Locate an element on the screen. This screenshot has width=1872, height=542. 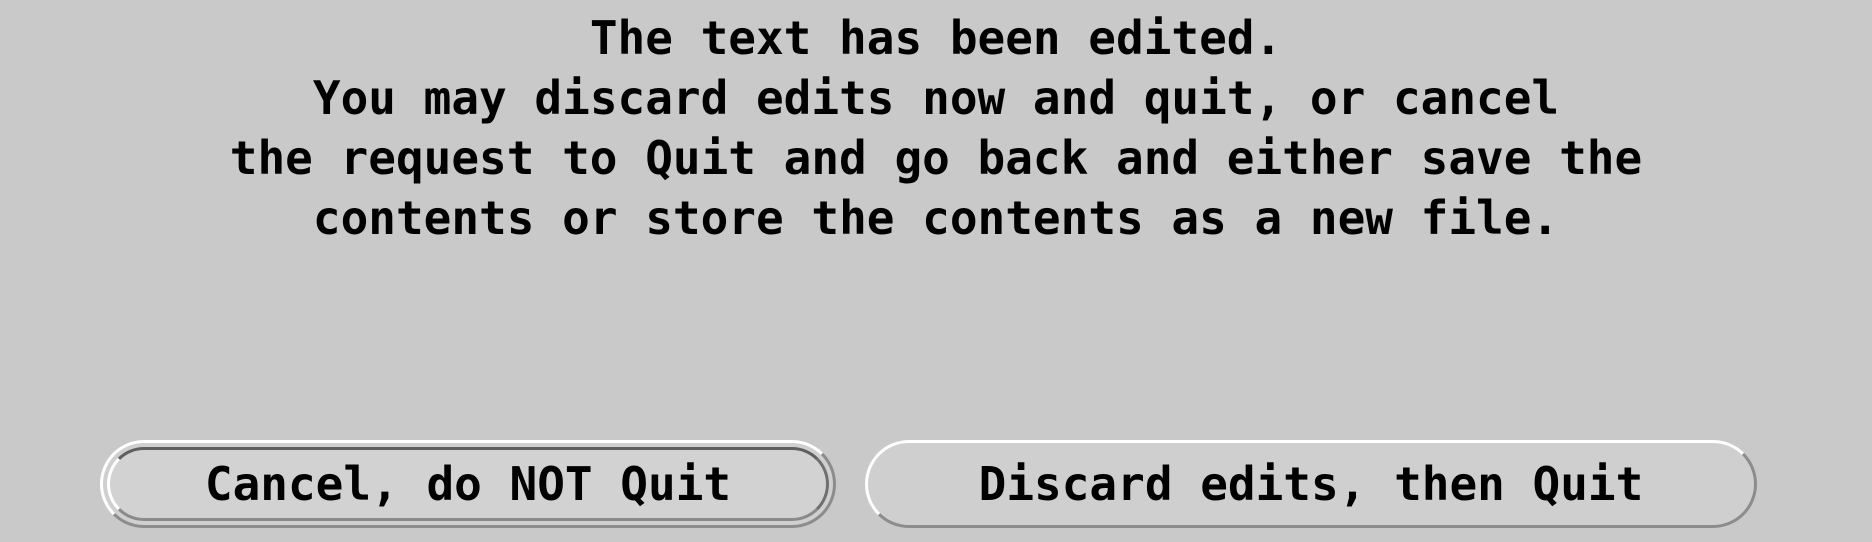
cancel-do-not-quit-button-label: Cancel, do NOT Quit is located at coordinates (468, 484).